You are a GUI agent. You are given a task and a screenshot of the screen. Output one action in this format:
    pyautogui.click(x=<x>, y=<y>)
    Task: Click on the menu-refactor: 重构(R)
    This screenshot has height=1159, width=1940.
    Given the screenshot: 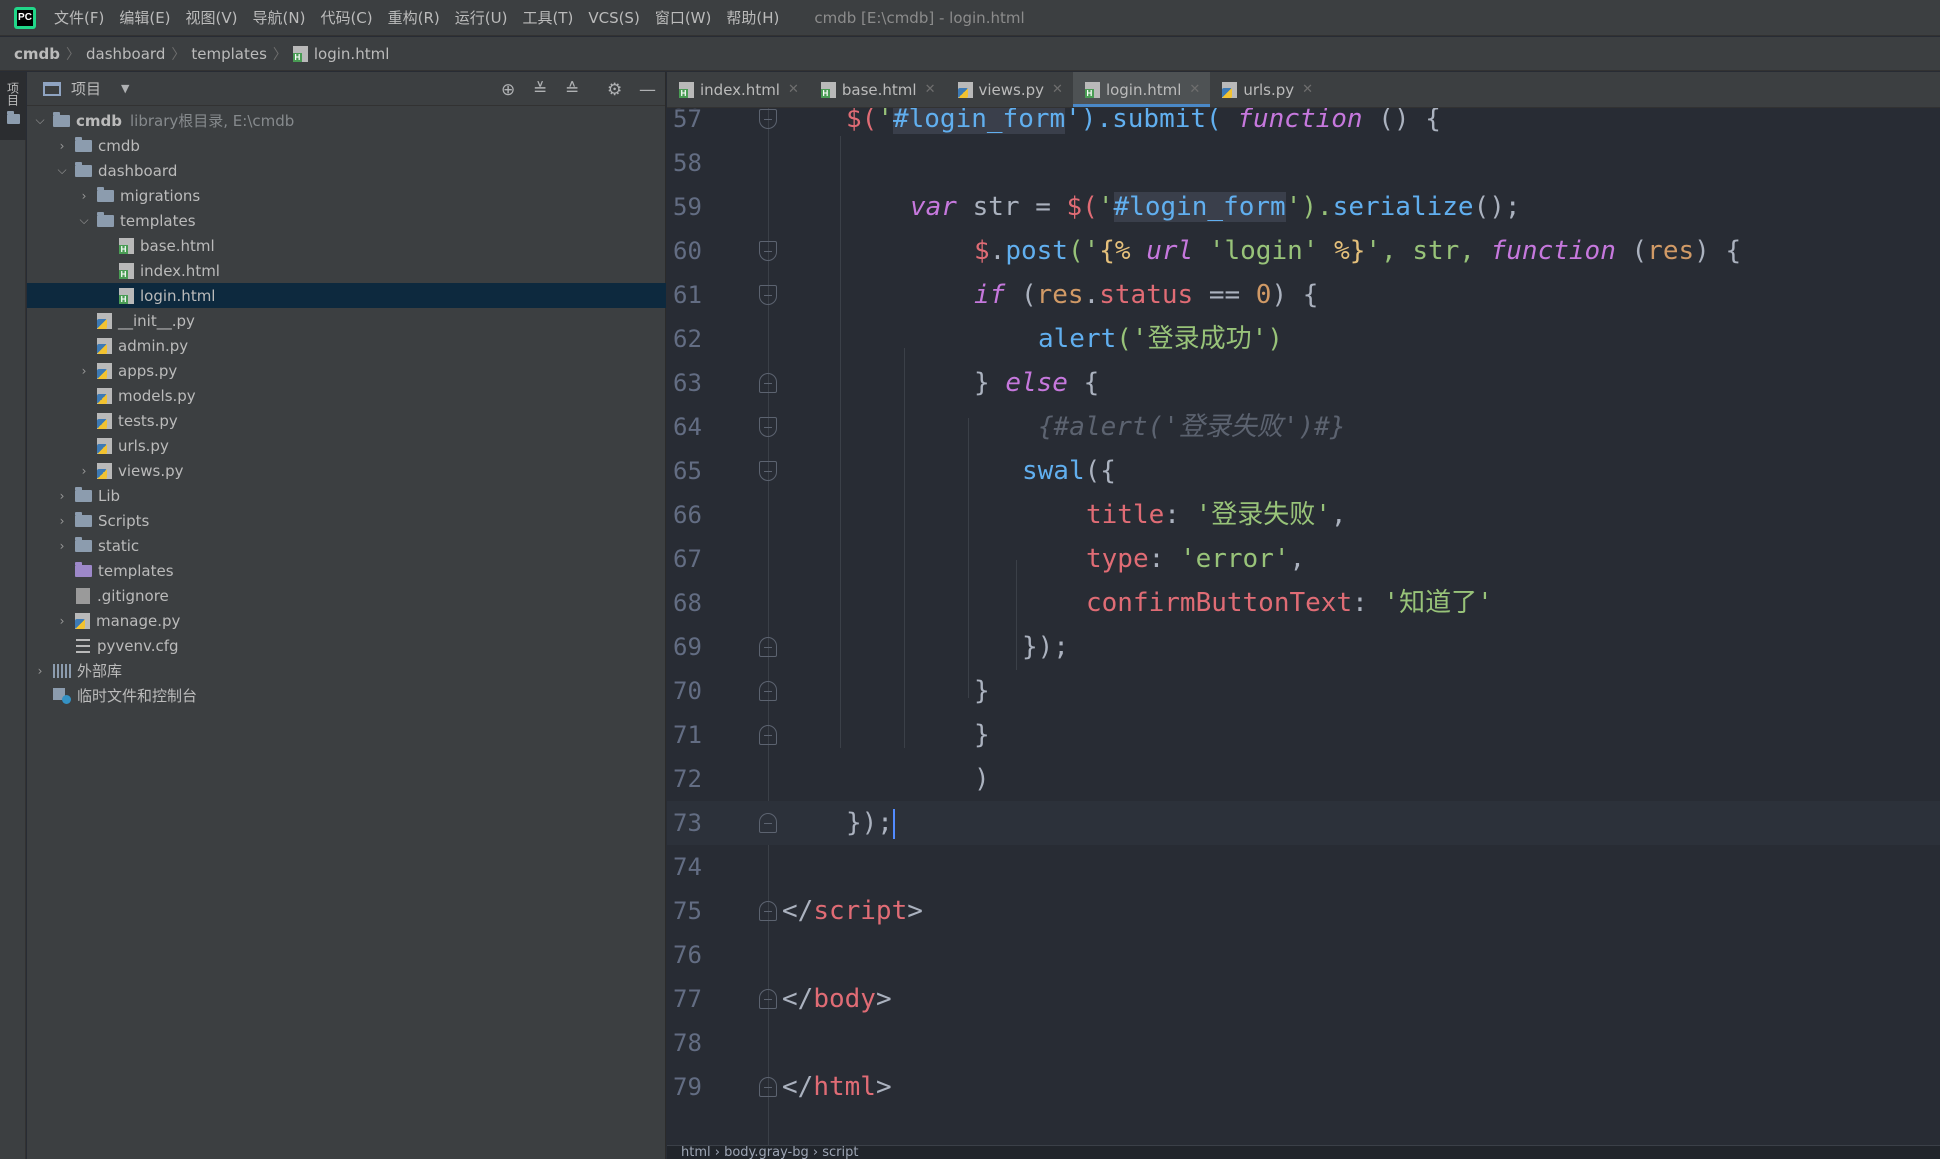 What is the action you would take?
    pyautogui.click(x=414, y=17)
    